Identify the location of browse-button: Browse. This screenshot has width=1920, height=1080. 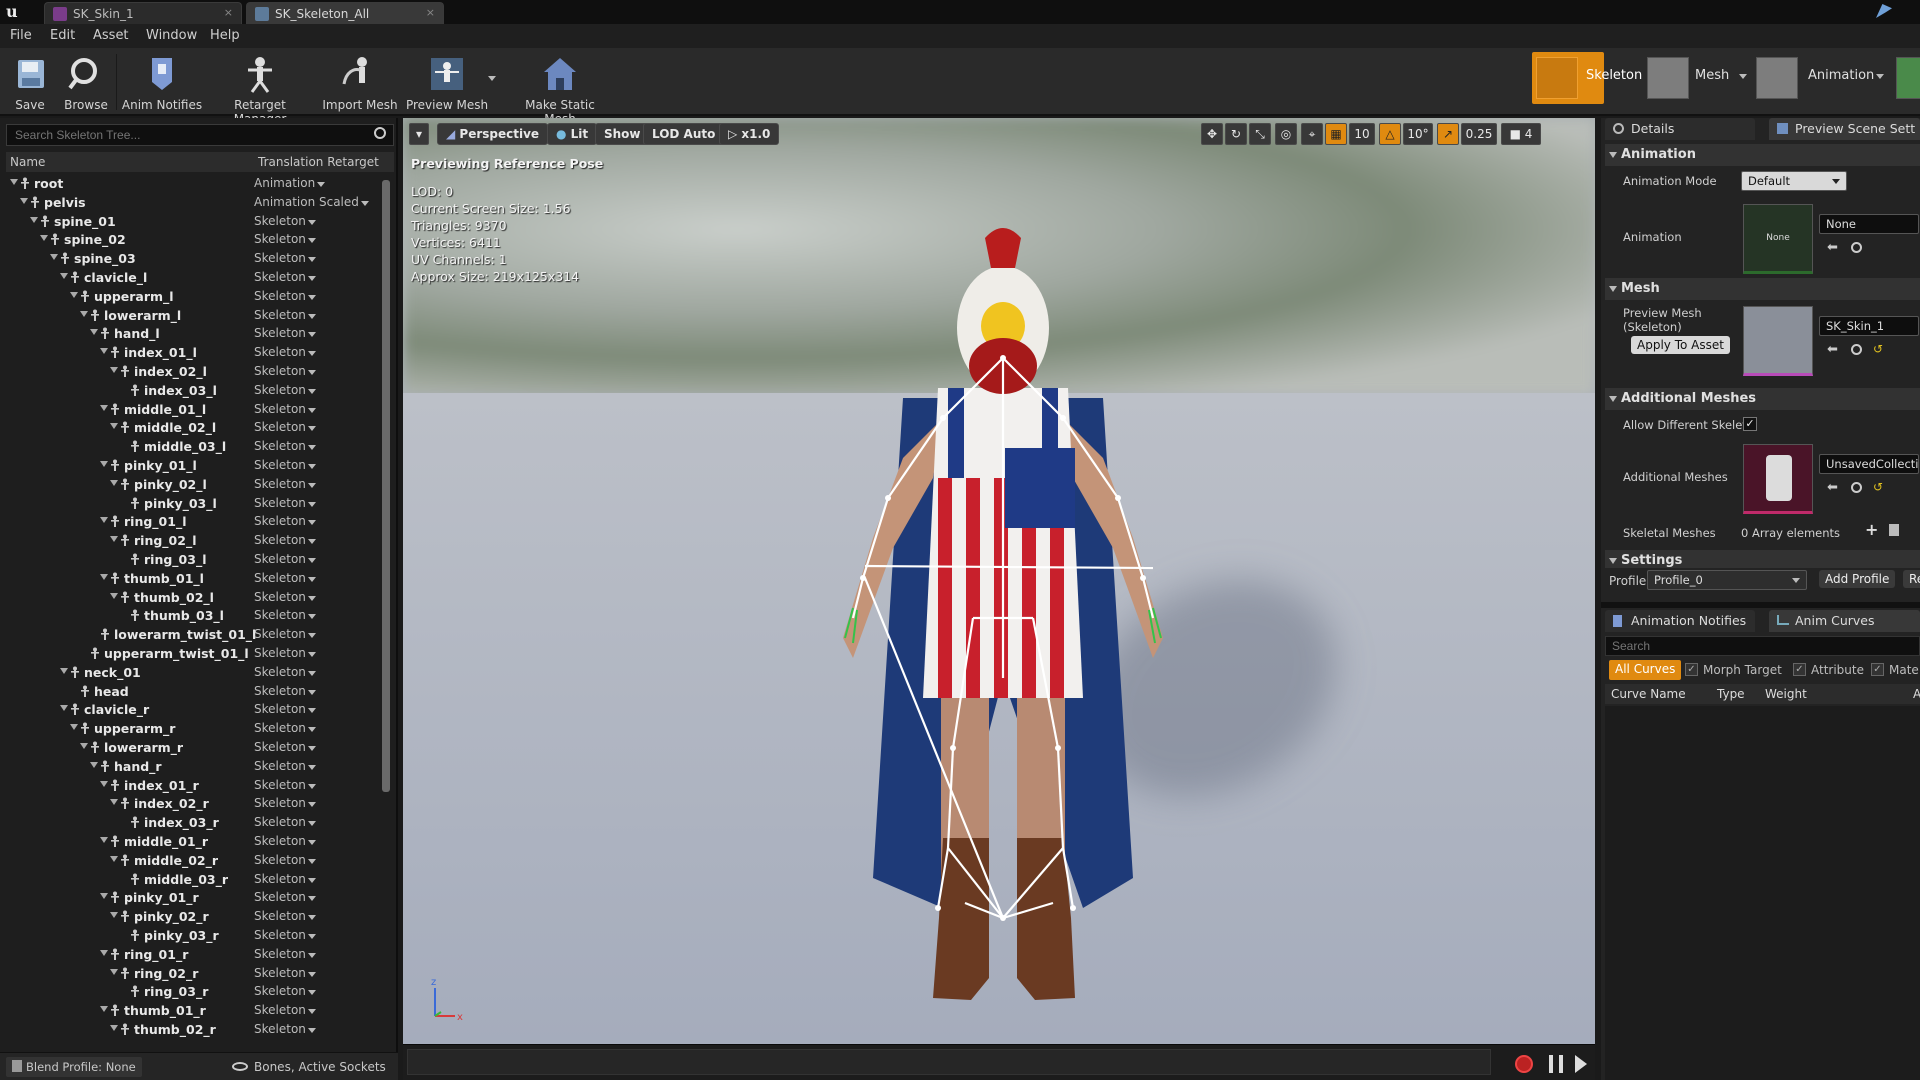
(86, 83).